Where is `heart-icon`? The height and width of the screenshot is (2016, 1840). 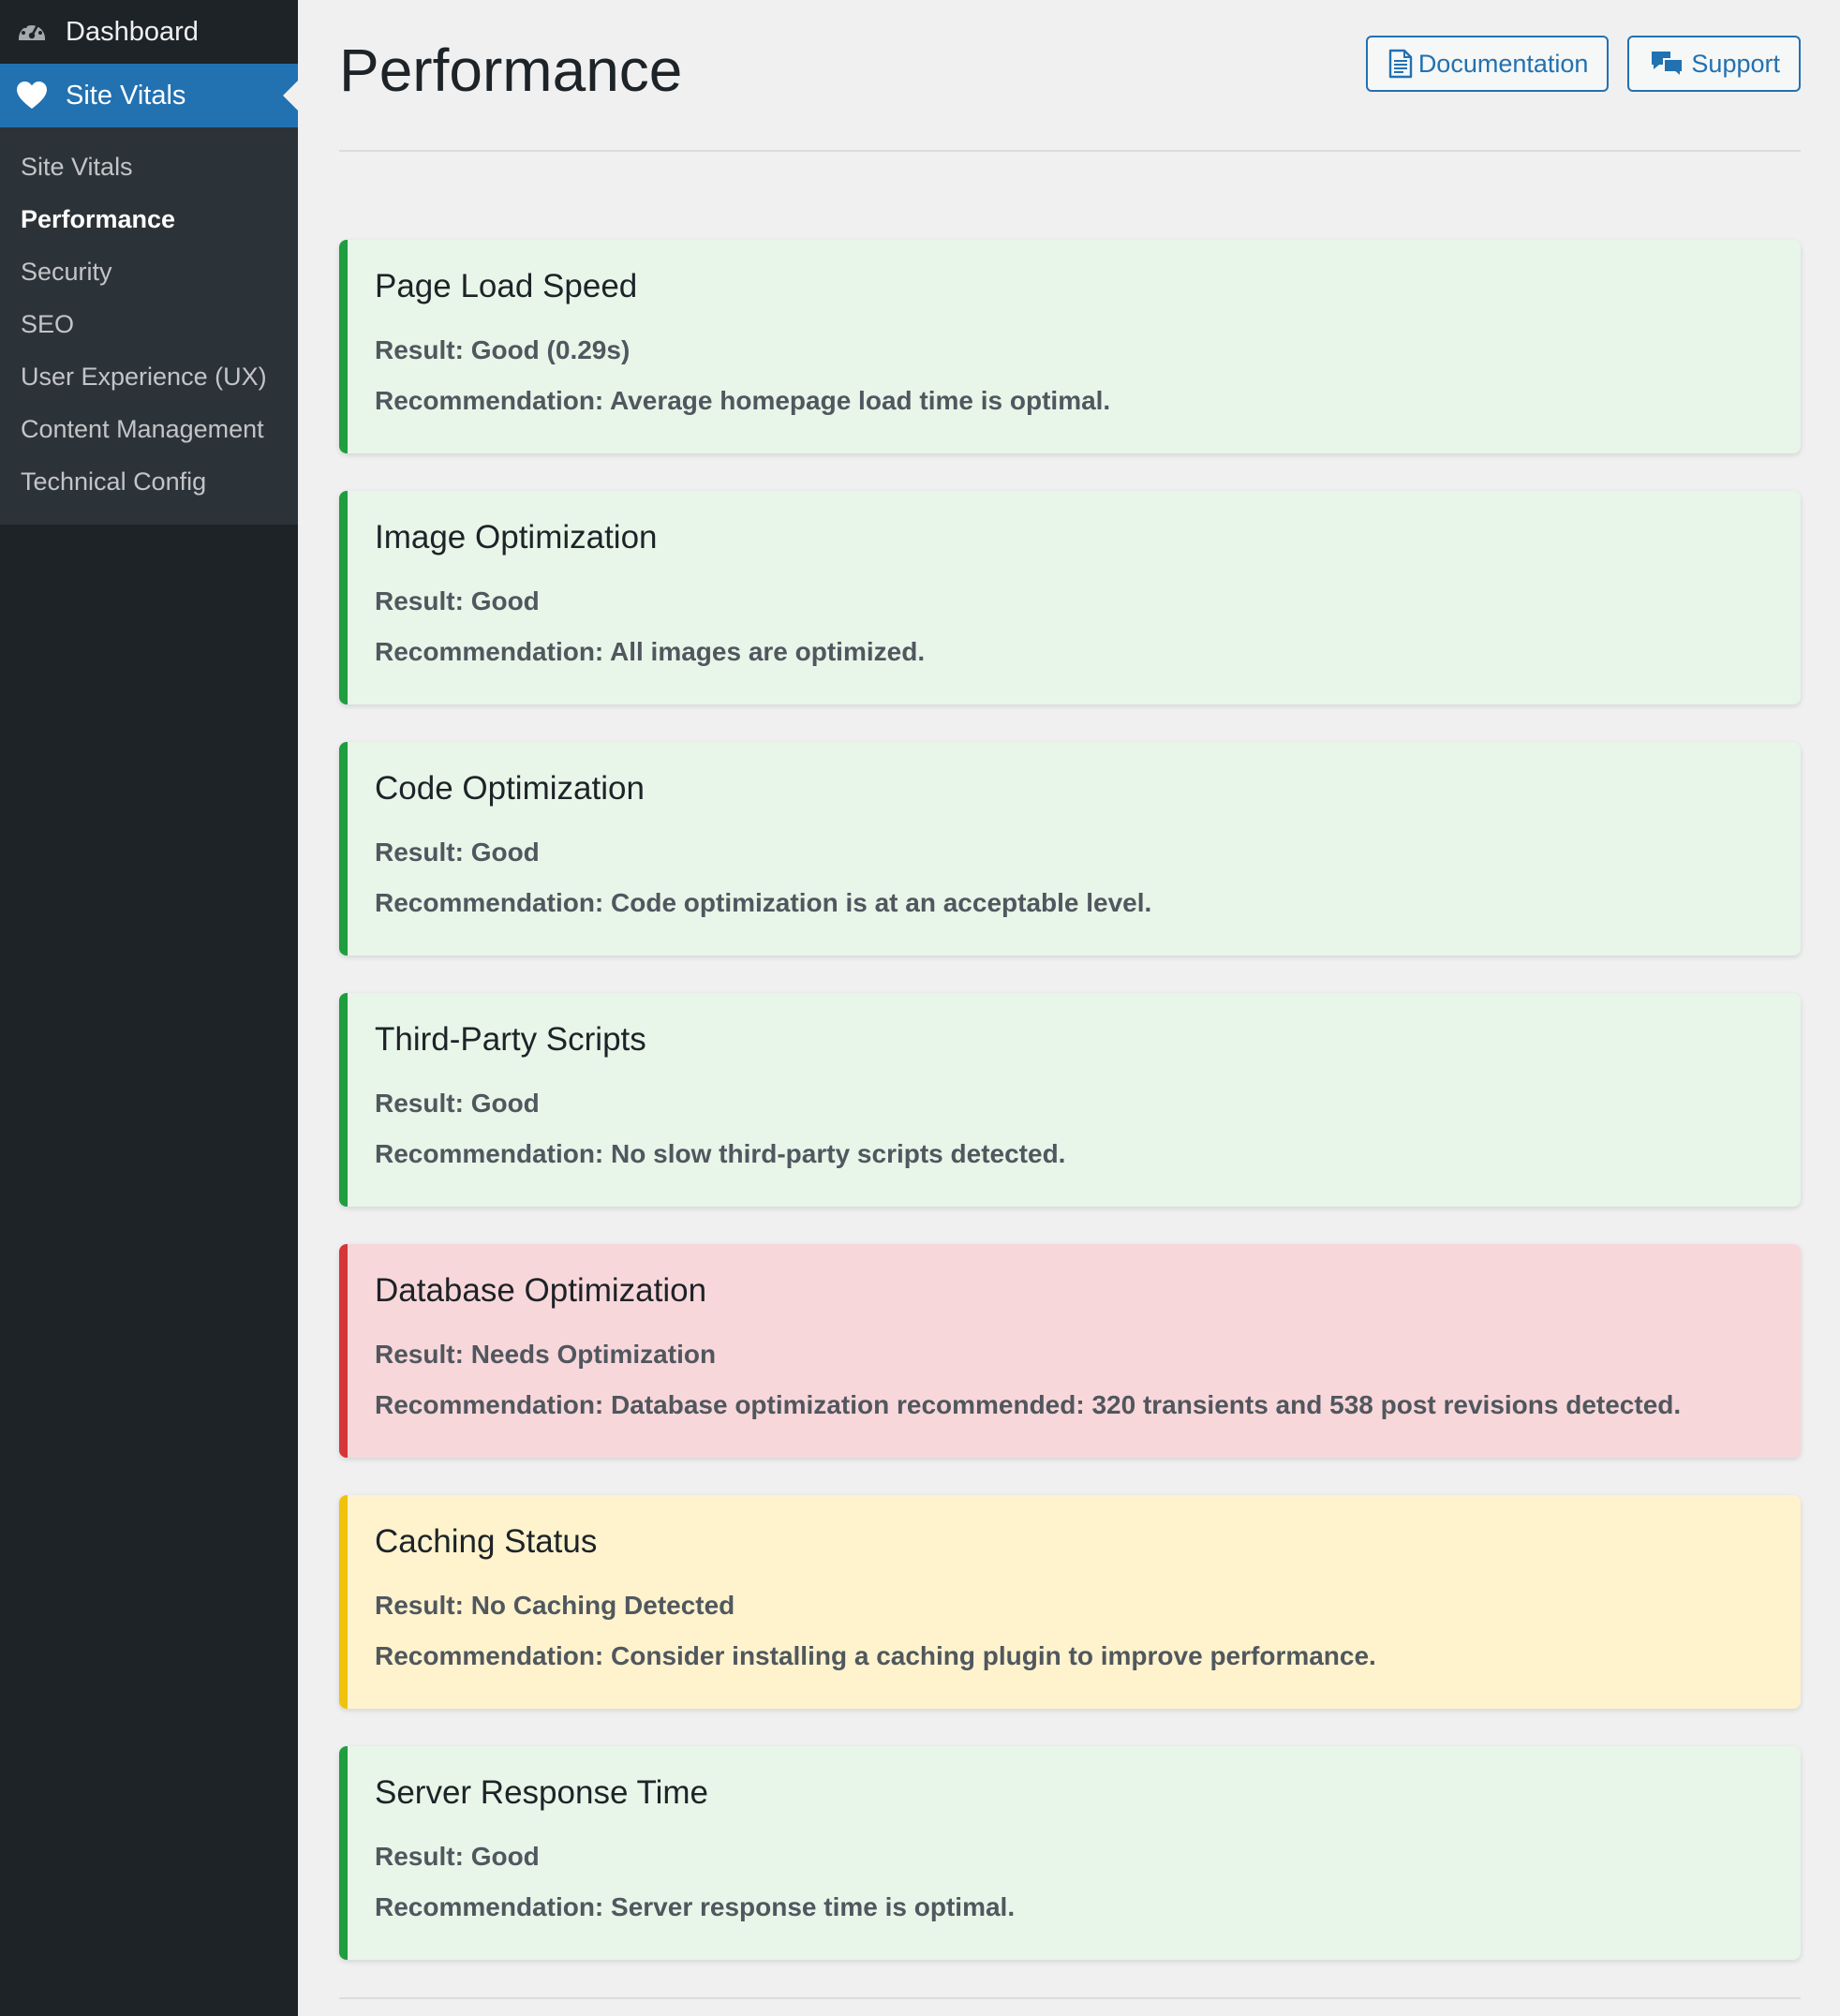 heart-icon is located at coordinates (32, 95).